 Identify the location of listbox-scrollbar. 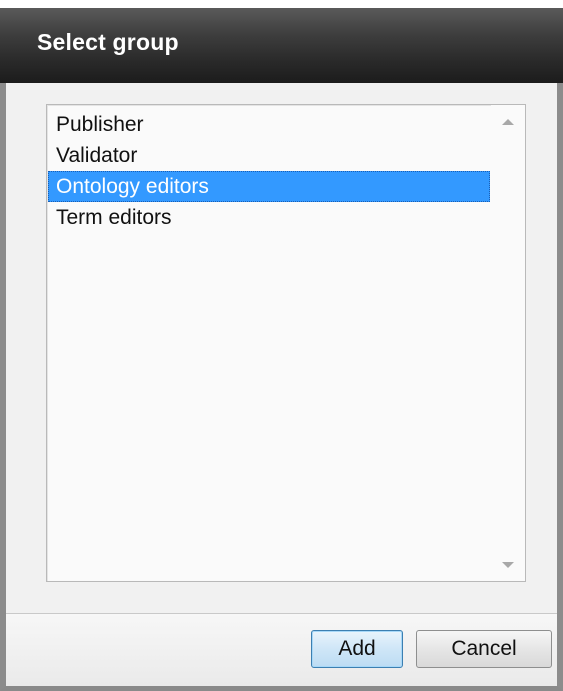
(508, 343).